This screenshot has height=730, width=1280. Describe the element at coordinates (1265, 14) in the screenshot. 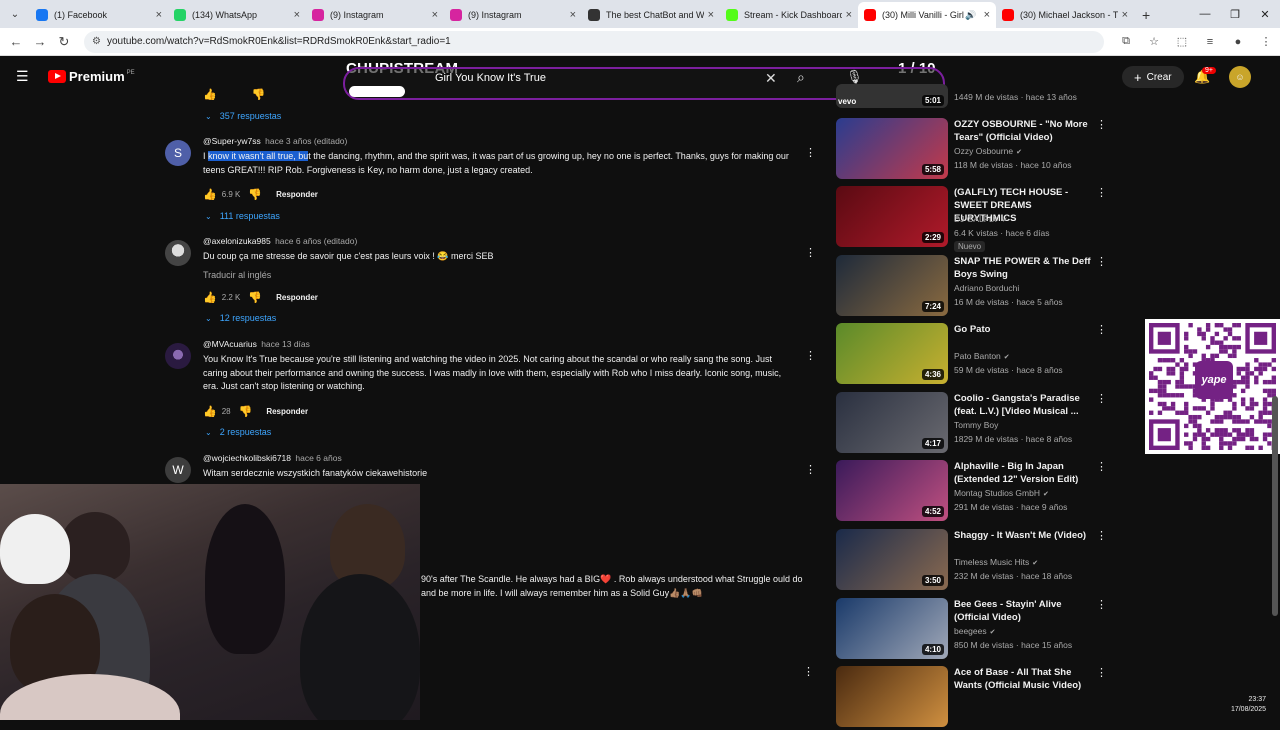

I see `close-window-icon: ✕` at that location.